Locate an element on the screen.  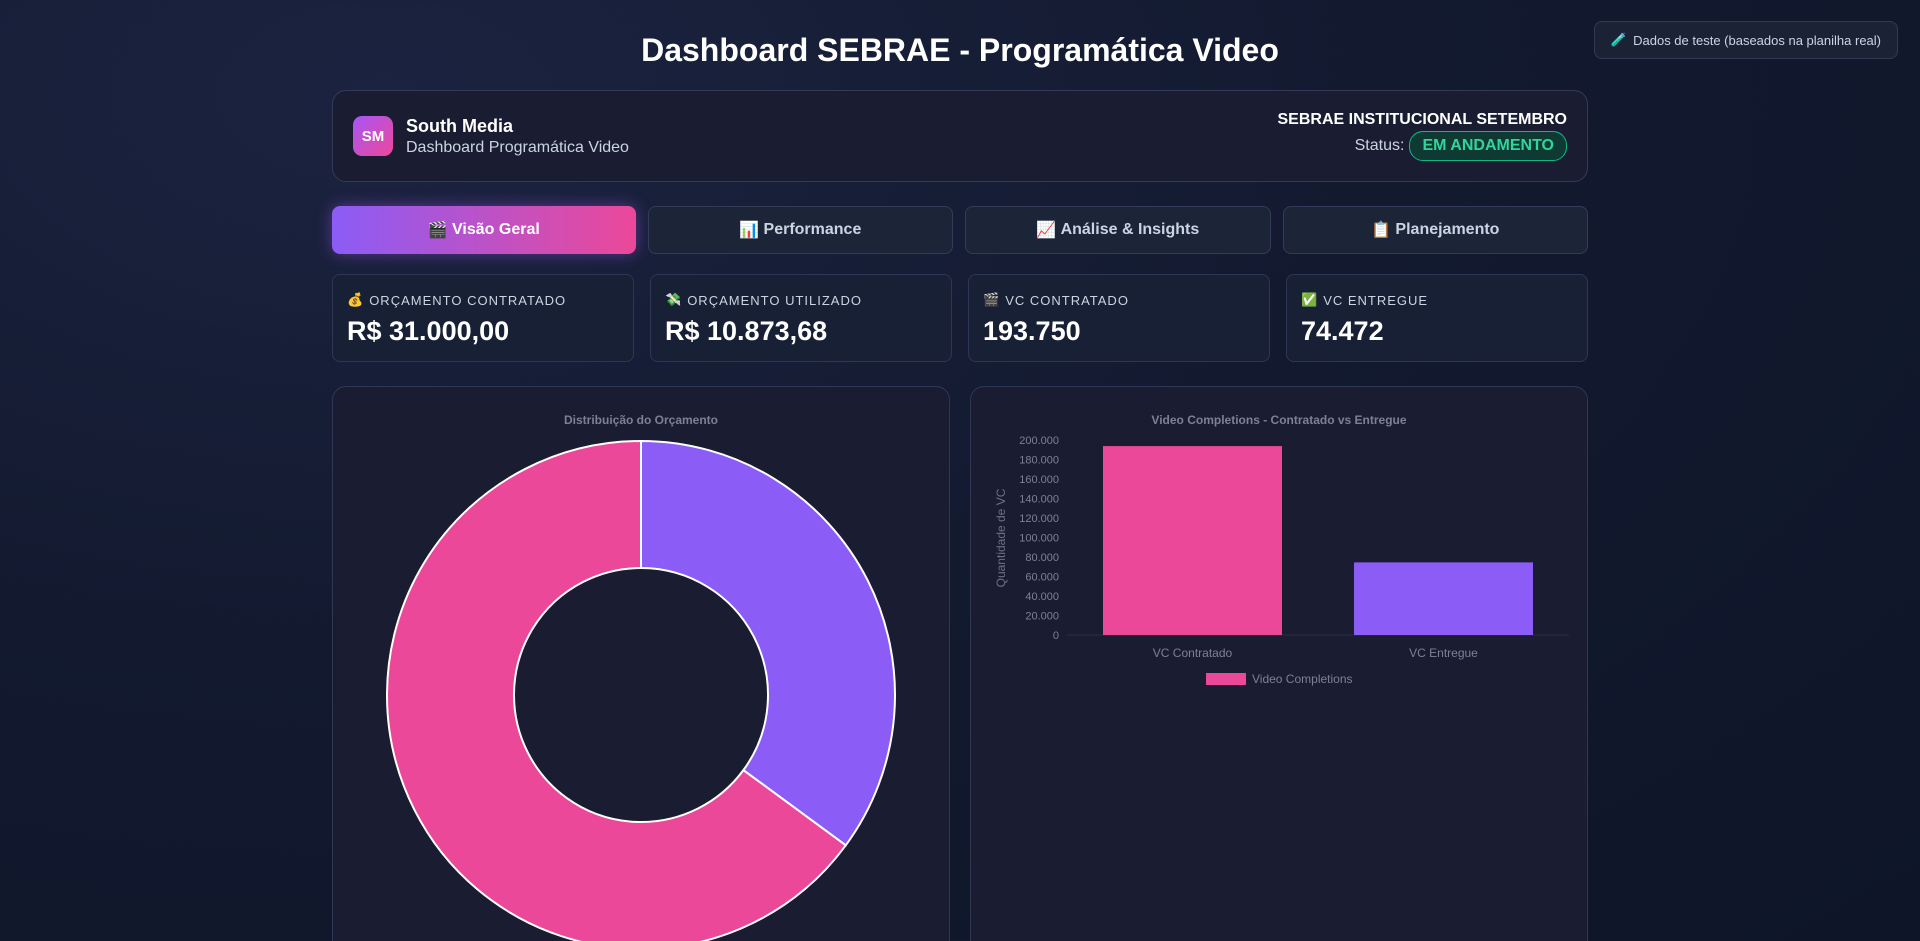
status-row: Status: EM ANDAMENTO is located at coordinates (1422, 146).